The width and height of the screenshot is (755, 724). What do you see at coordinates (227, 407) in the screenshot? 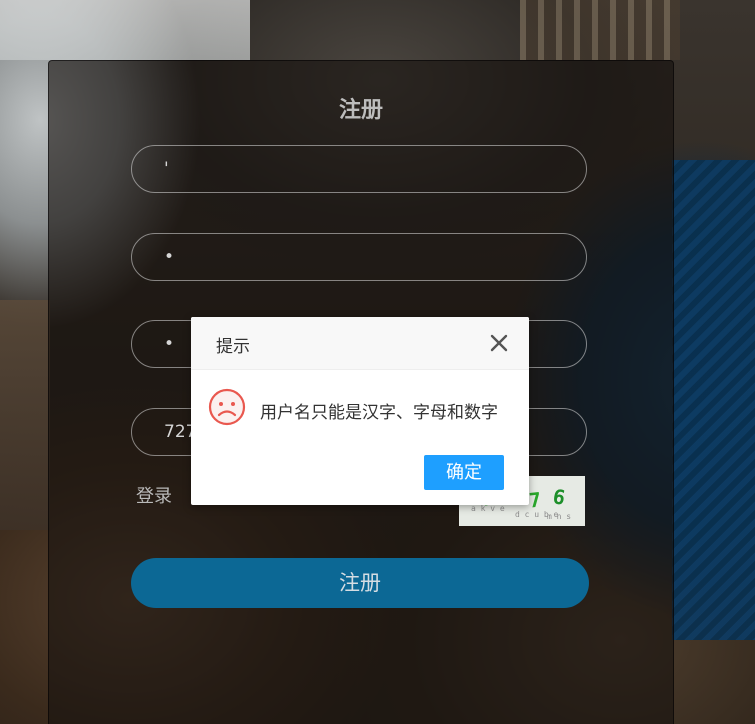
I see `sad-face-icon` at bounding box center [227, 407].